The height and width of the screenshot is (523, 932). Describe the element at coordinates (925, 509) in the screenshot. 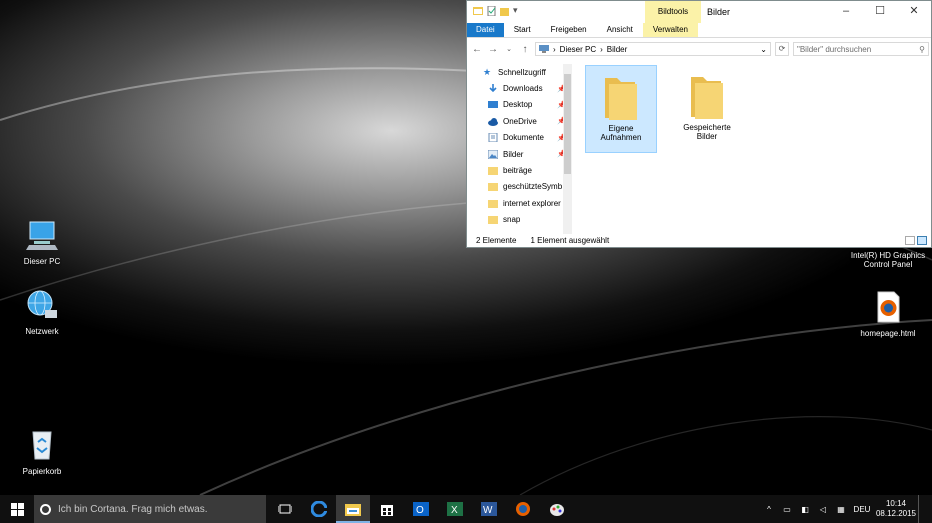

I see `show-desktop-button` at that location.